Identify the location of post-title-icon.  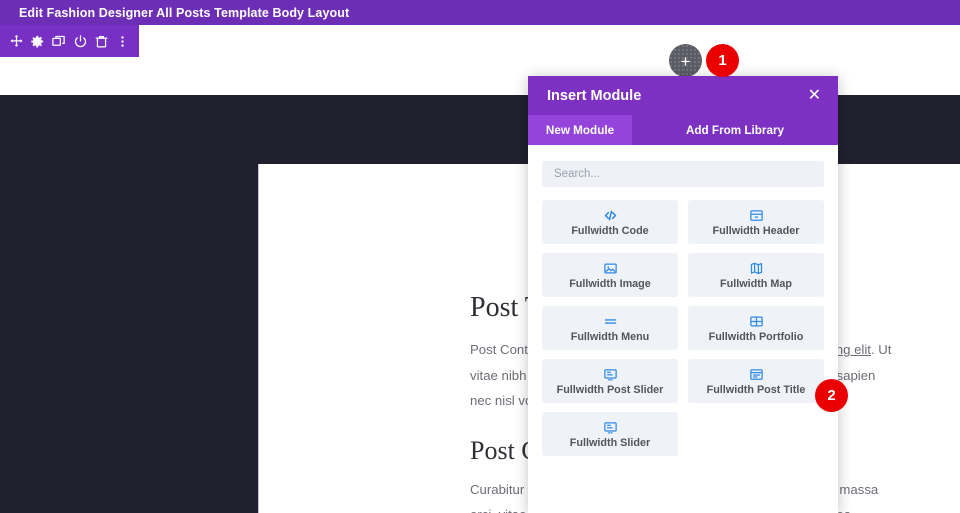
(756, 374).